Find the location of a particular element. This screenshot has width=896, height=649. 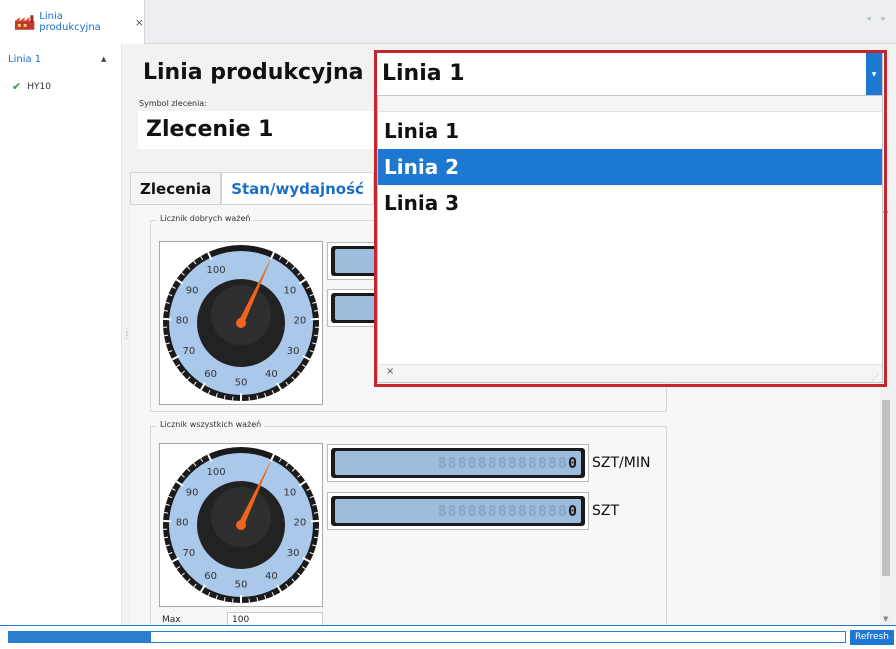

production-line-label: Linia produkcyjna is located at coordinates (253, 72).